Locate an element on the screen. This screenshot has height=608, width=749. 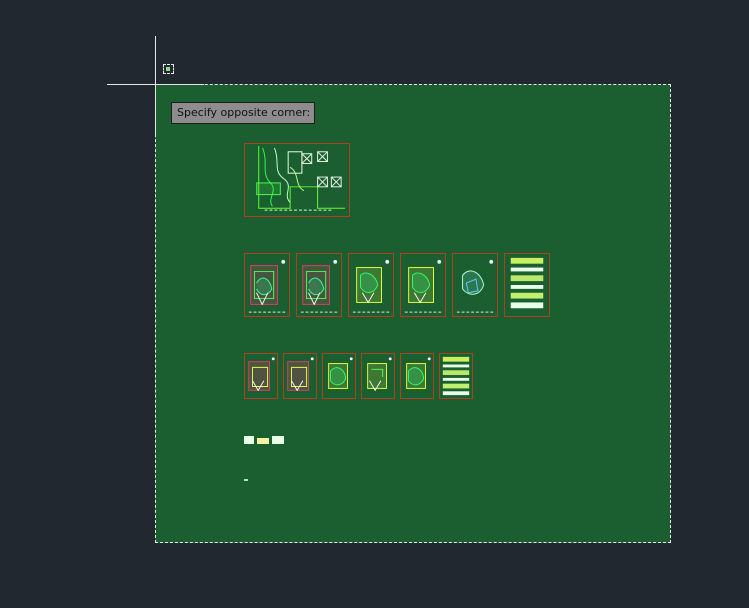
command-prompt-text: Specify opposite corner: is located at coordinates (244, 112).